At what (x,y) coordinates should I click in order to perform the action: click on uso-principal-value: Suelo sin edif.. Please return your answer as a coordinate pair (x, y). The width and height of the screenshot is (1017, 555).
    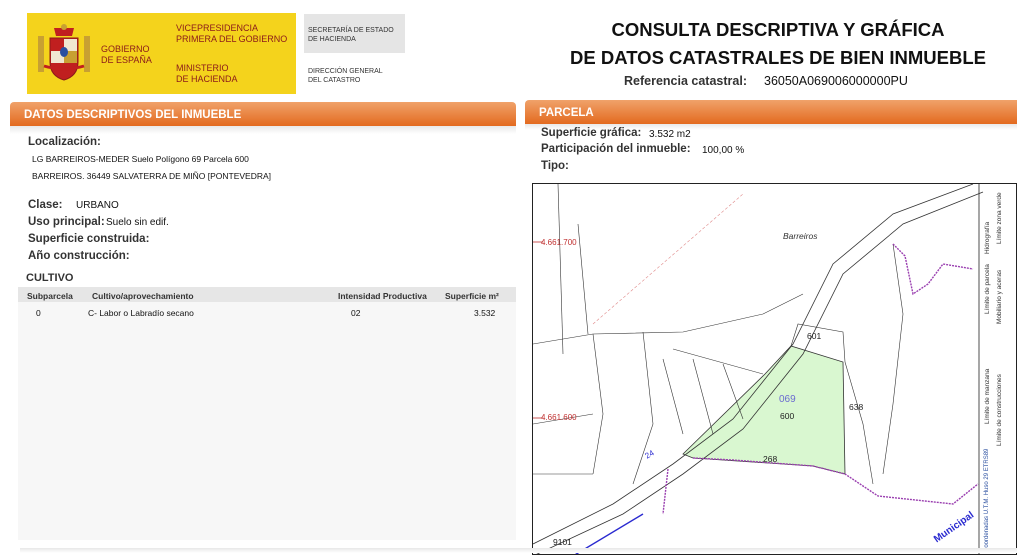
    Looking at the image, I should click on (137, 222).